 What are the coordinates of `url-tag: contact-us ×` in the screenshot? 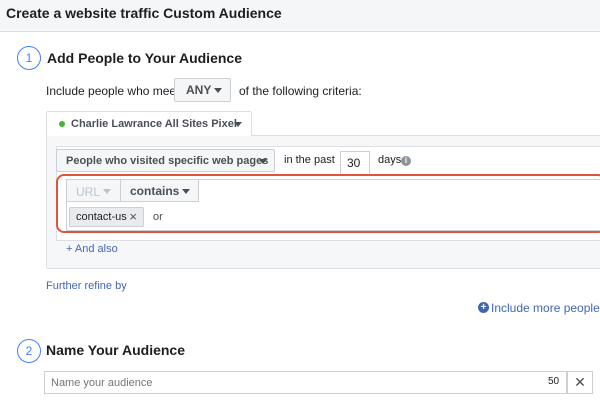 It's located at (106, 217).